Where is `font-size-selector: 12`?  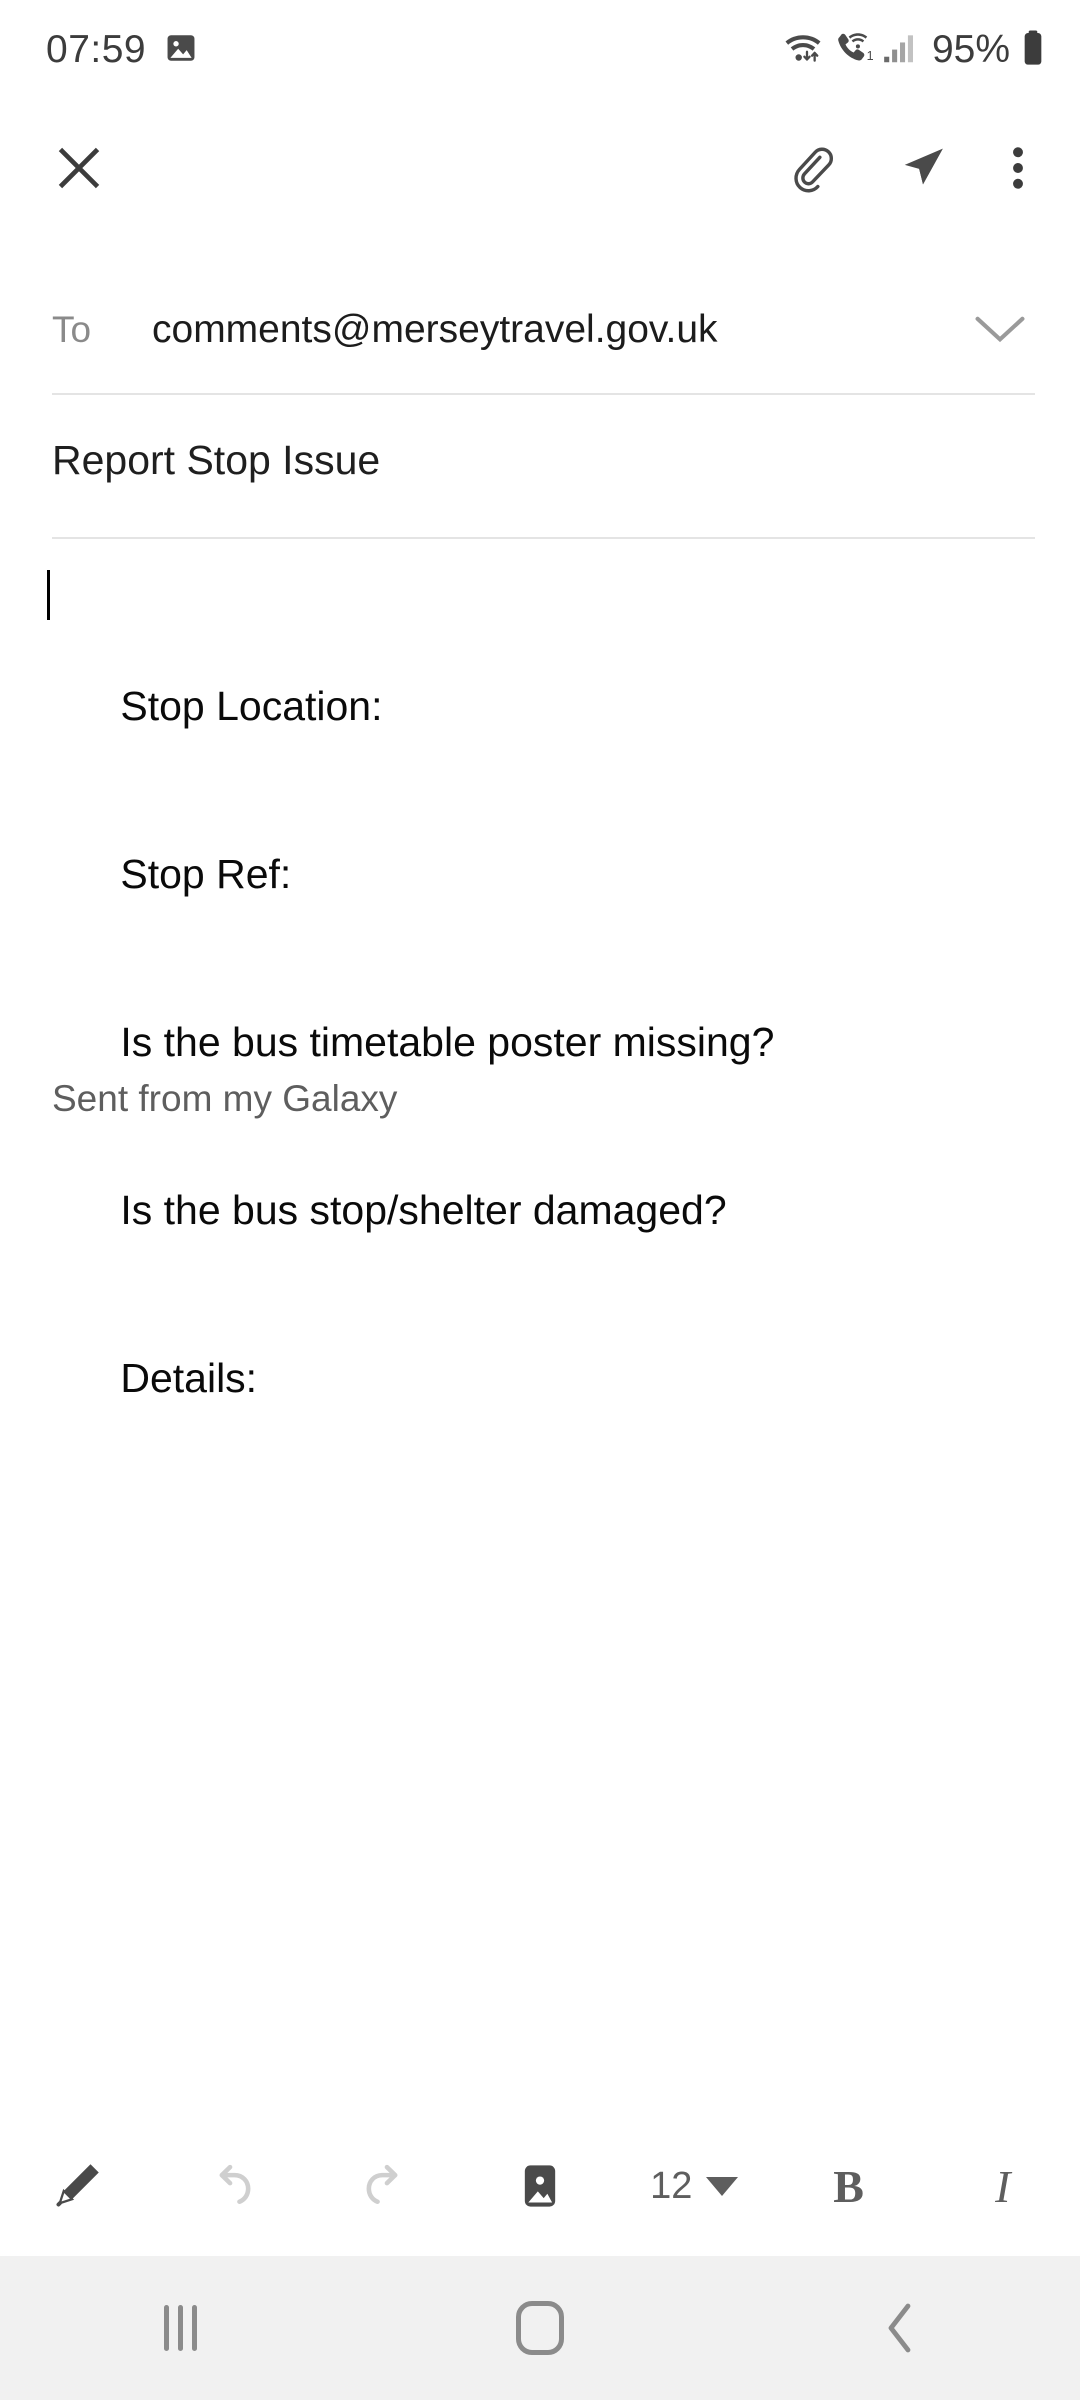
font-size-selector: 12 is located at coordinates (694, 2186).